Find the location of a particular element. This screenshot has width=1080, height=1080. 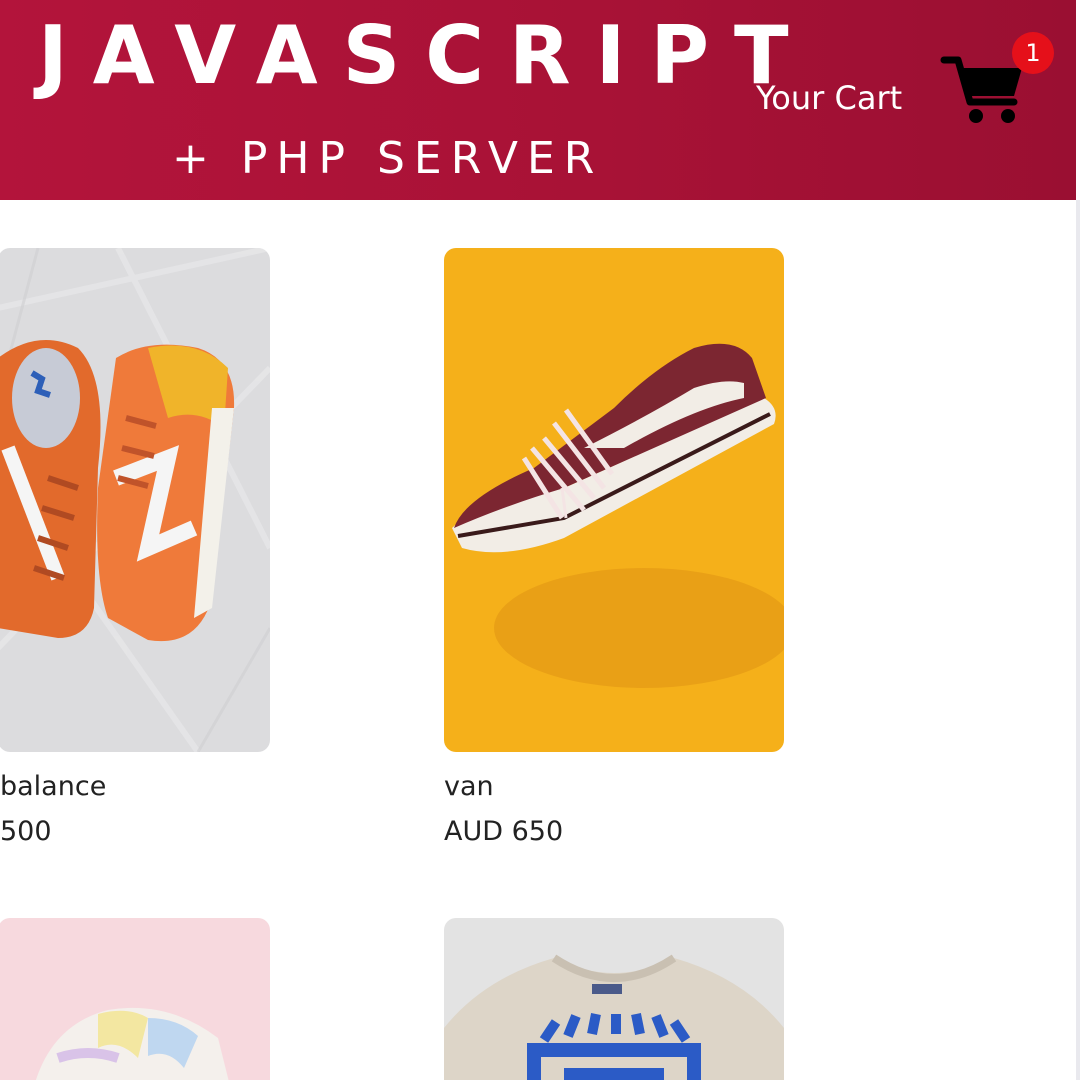

tshirt-photo is located at coordinates (614, 999).